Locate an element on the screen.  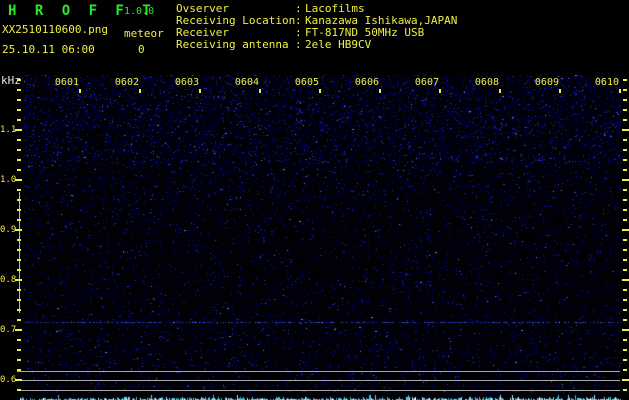
time-label: 0609 is located at coordinates (546, 82).